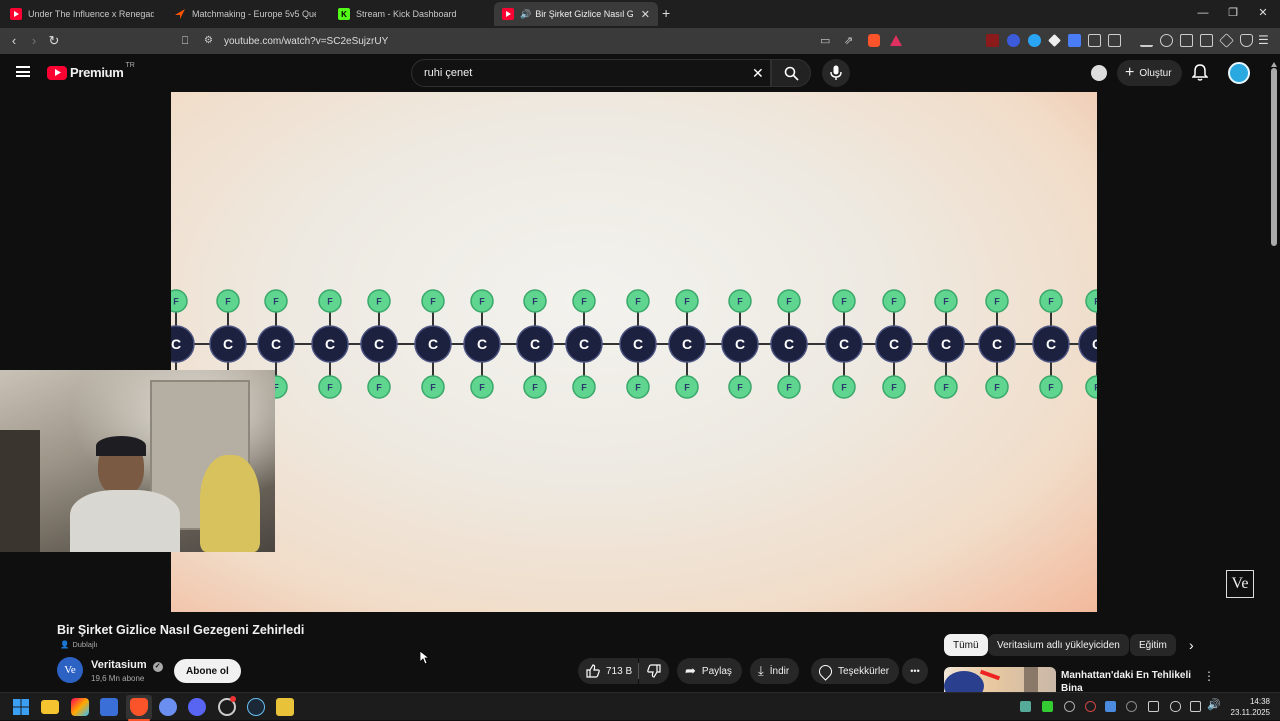 This screenshot has width=1280, height=721. Describe the element at coordinates (207, 671) in the screenshot. I see `subscribe-button: Abone ol` at that location.